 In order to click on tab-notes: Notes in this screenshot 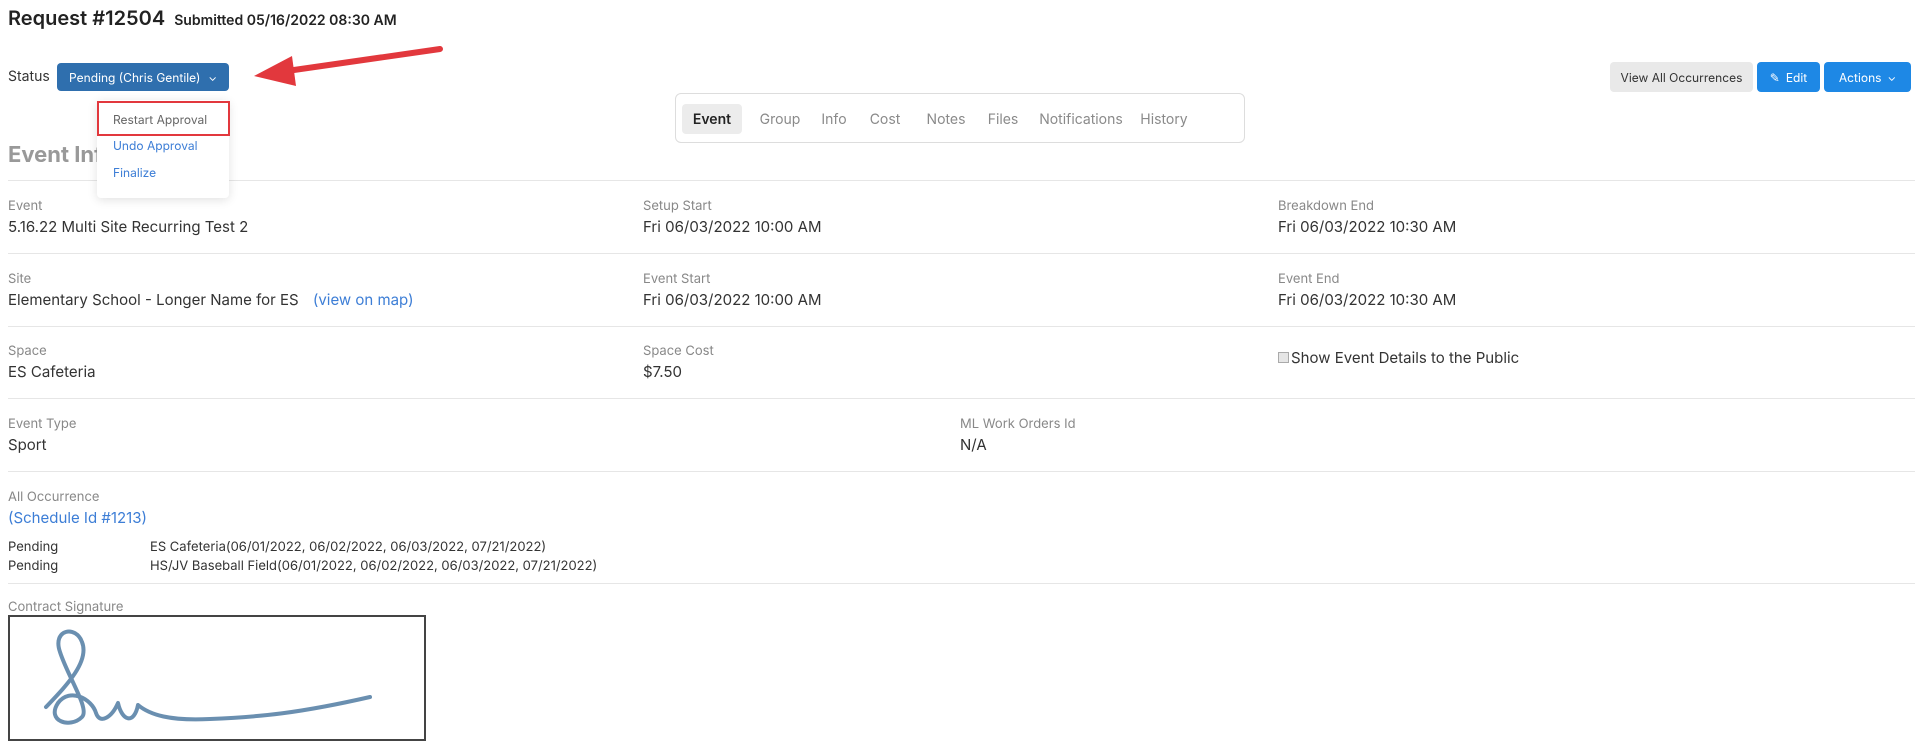, I will do `click(946, 119)`.